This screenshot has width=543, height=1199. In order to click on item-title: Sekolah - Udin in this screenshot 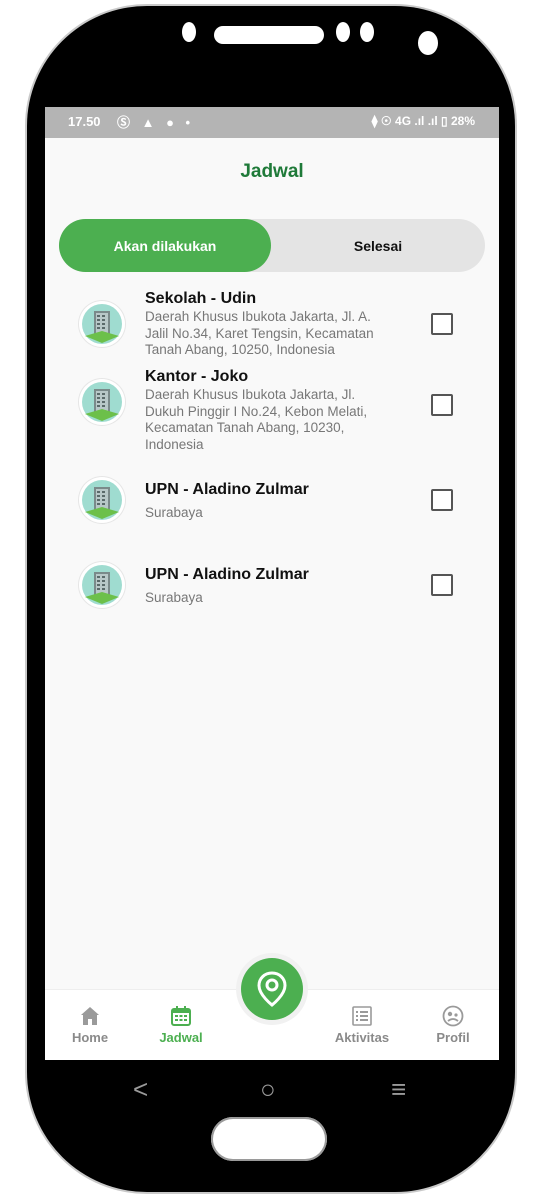, I will do `click(201, 298)`.